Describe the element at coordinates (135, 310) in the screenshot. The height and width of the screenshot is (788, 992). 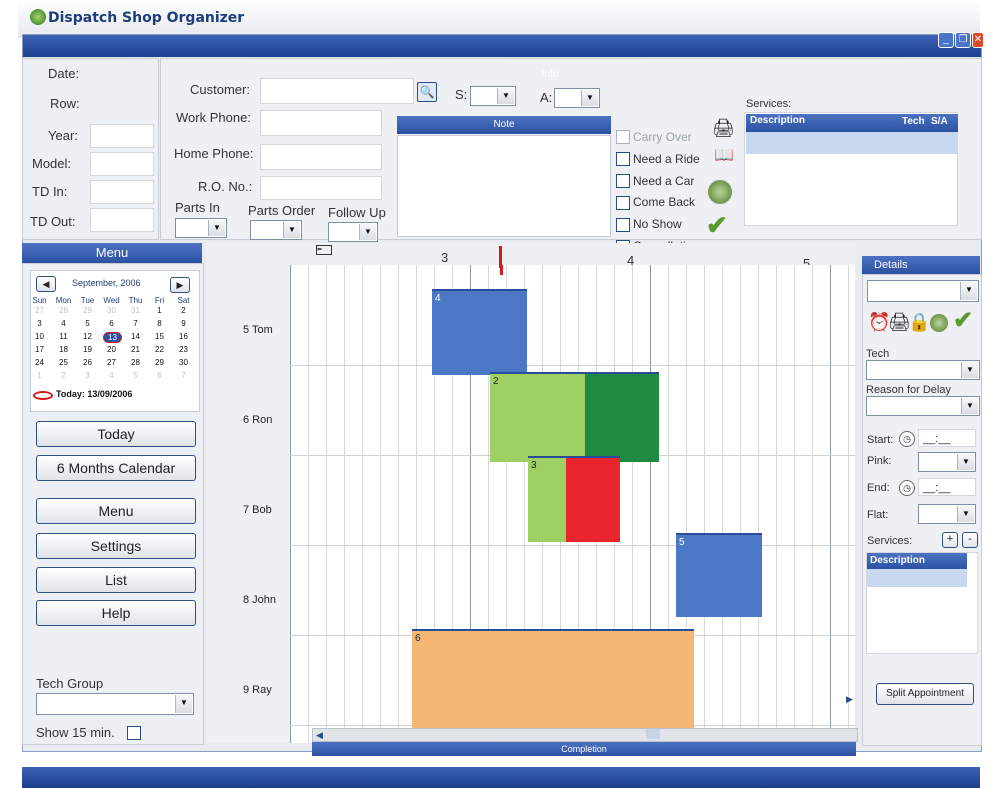
I see `calendar-day: 31` at that location.